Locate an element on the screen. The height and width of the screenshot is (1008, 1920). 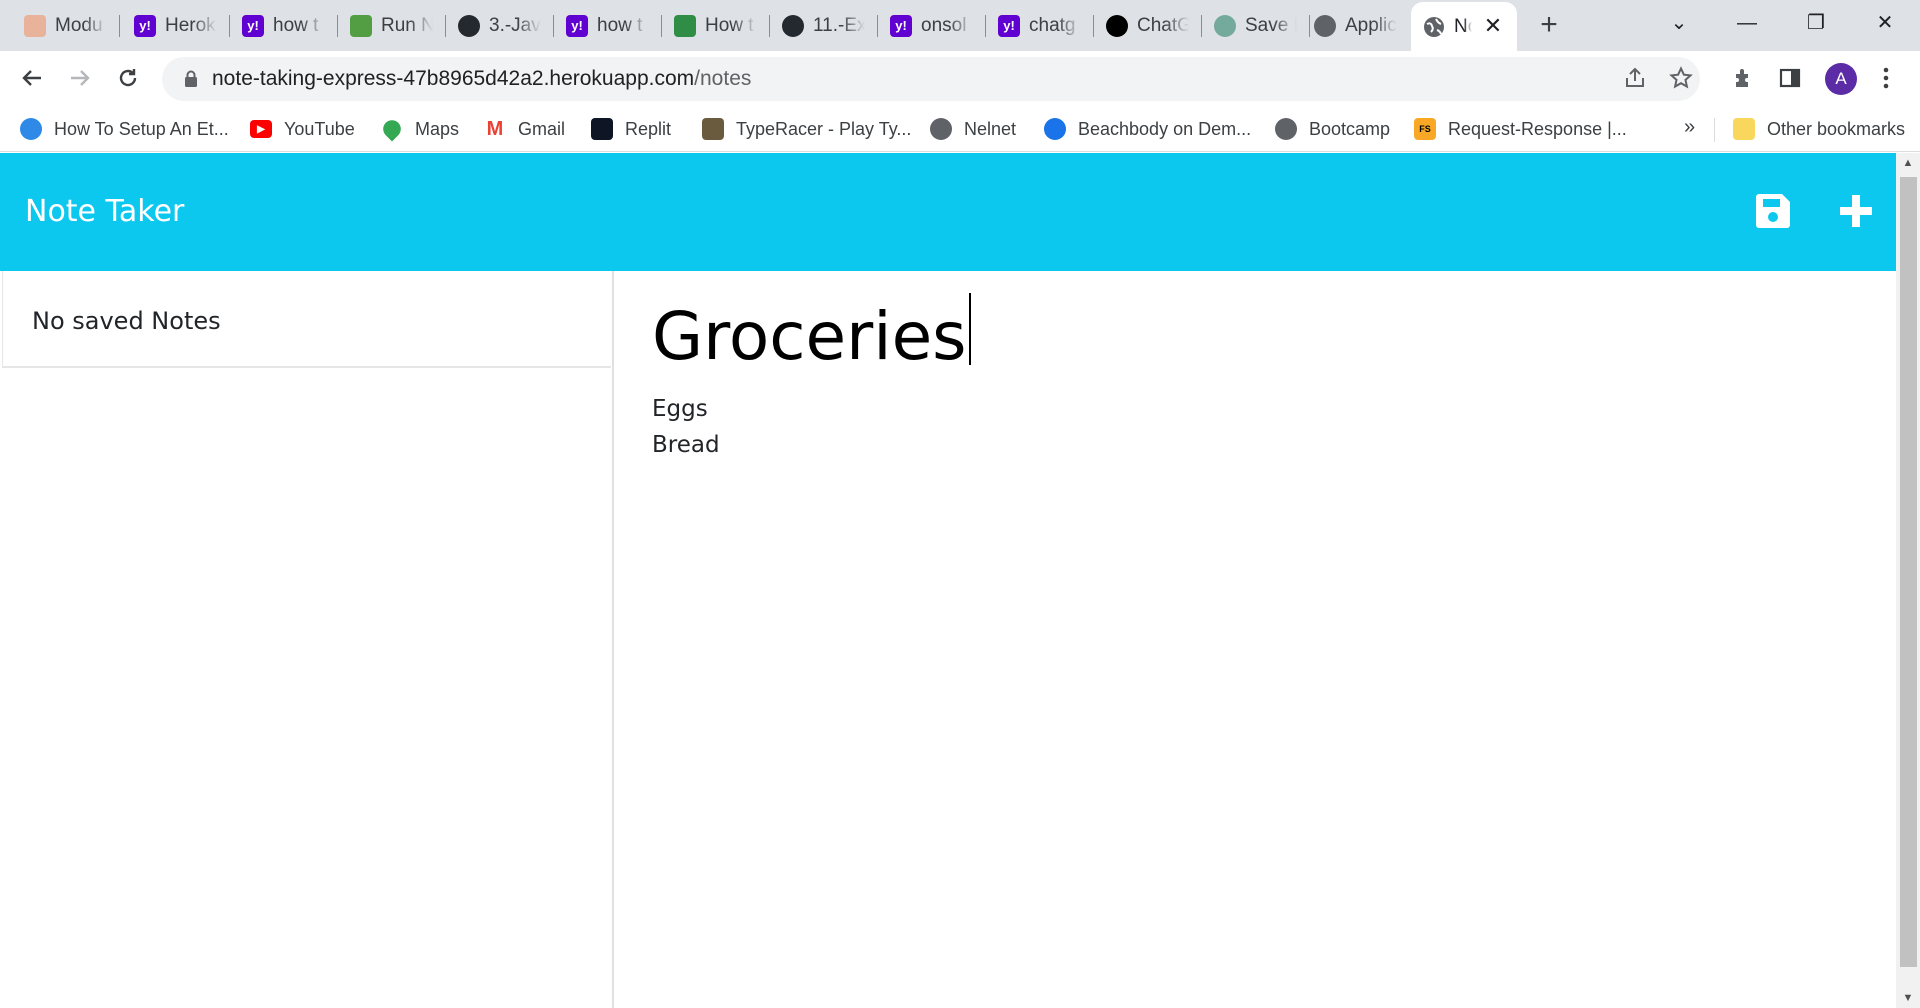
bookmark-star-icon is located at coordinates (1681, 79).